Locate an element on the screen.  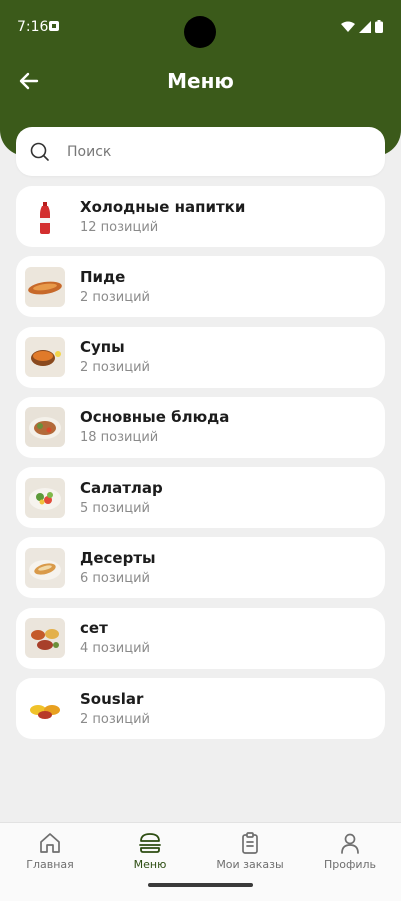
battery-icon is located at coordinates (379, 26).